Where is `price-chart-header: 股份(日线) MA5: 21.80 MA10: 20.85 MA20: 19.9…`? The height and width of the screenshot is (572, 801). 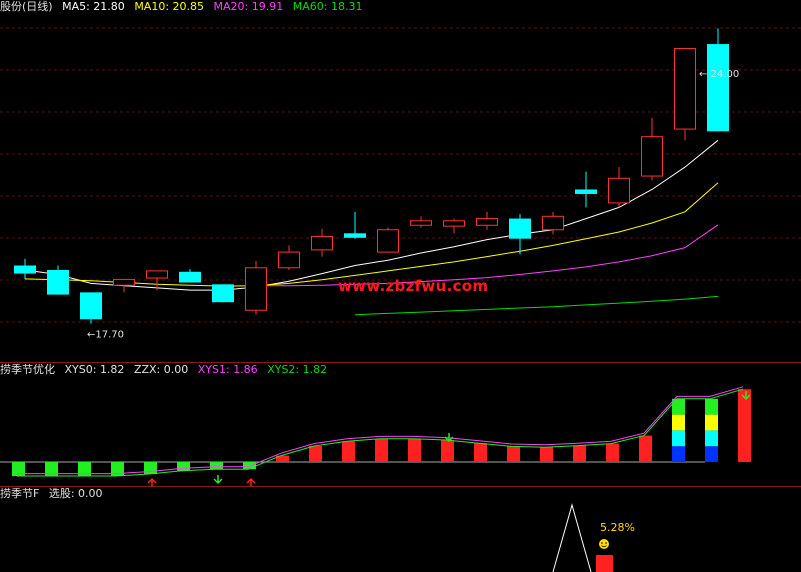
price-chart-header: 股份(日线) MA5: 21.80 MA10: 20.85 MA20: 19.9… is located at coordinates (184, 7).